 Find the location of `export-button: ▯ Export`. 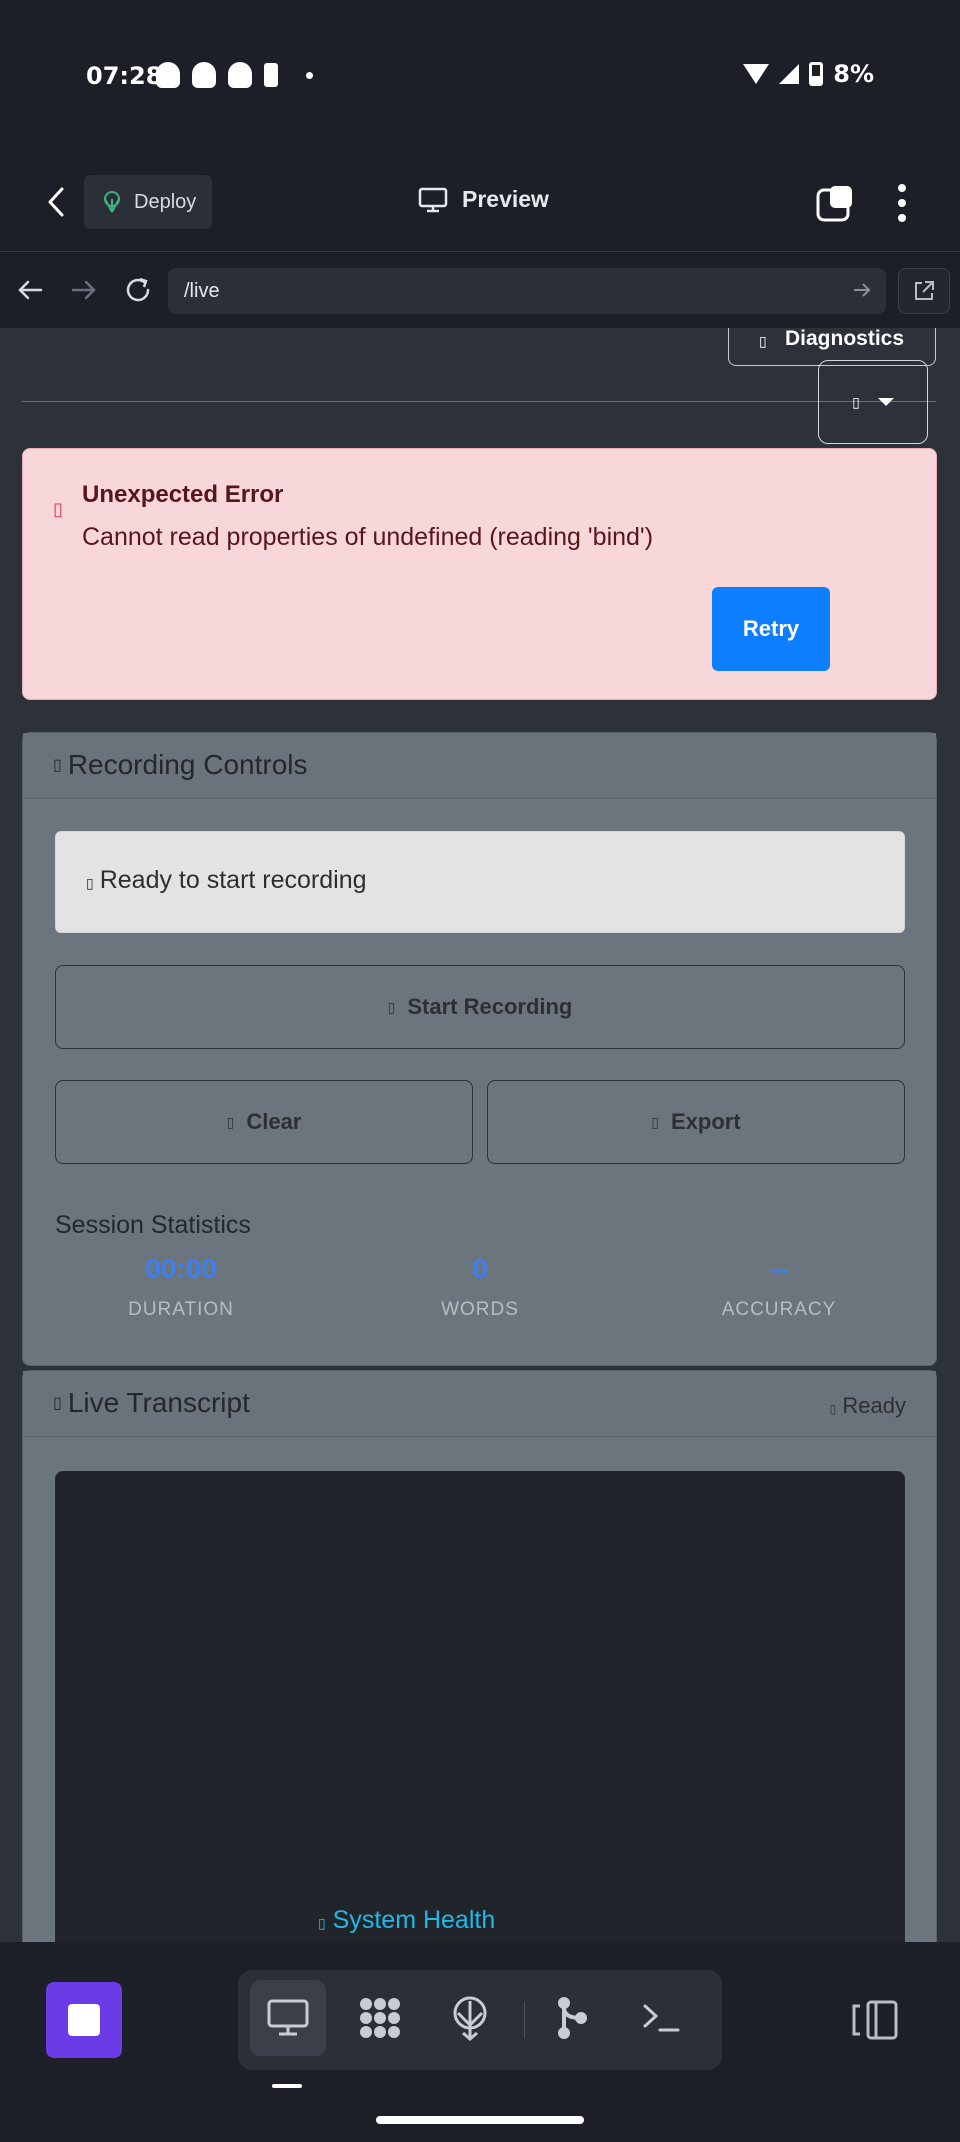

export-button: ▯ Export is located at coordinates (696, 1122).